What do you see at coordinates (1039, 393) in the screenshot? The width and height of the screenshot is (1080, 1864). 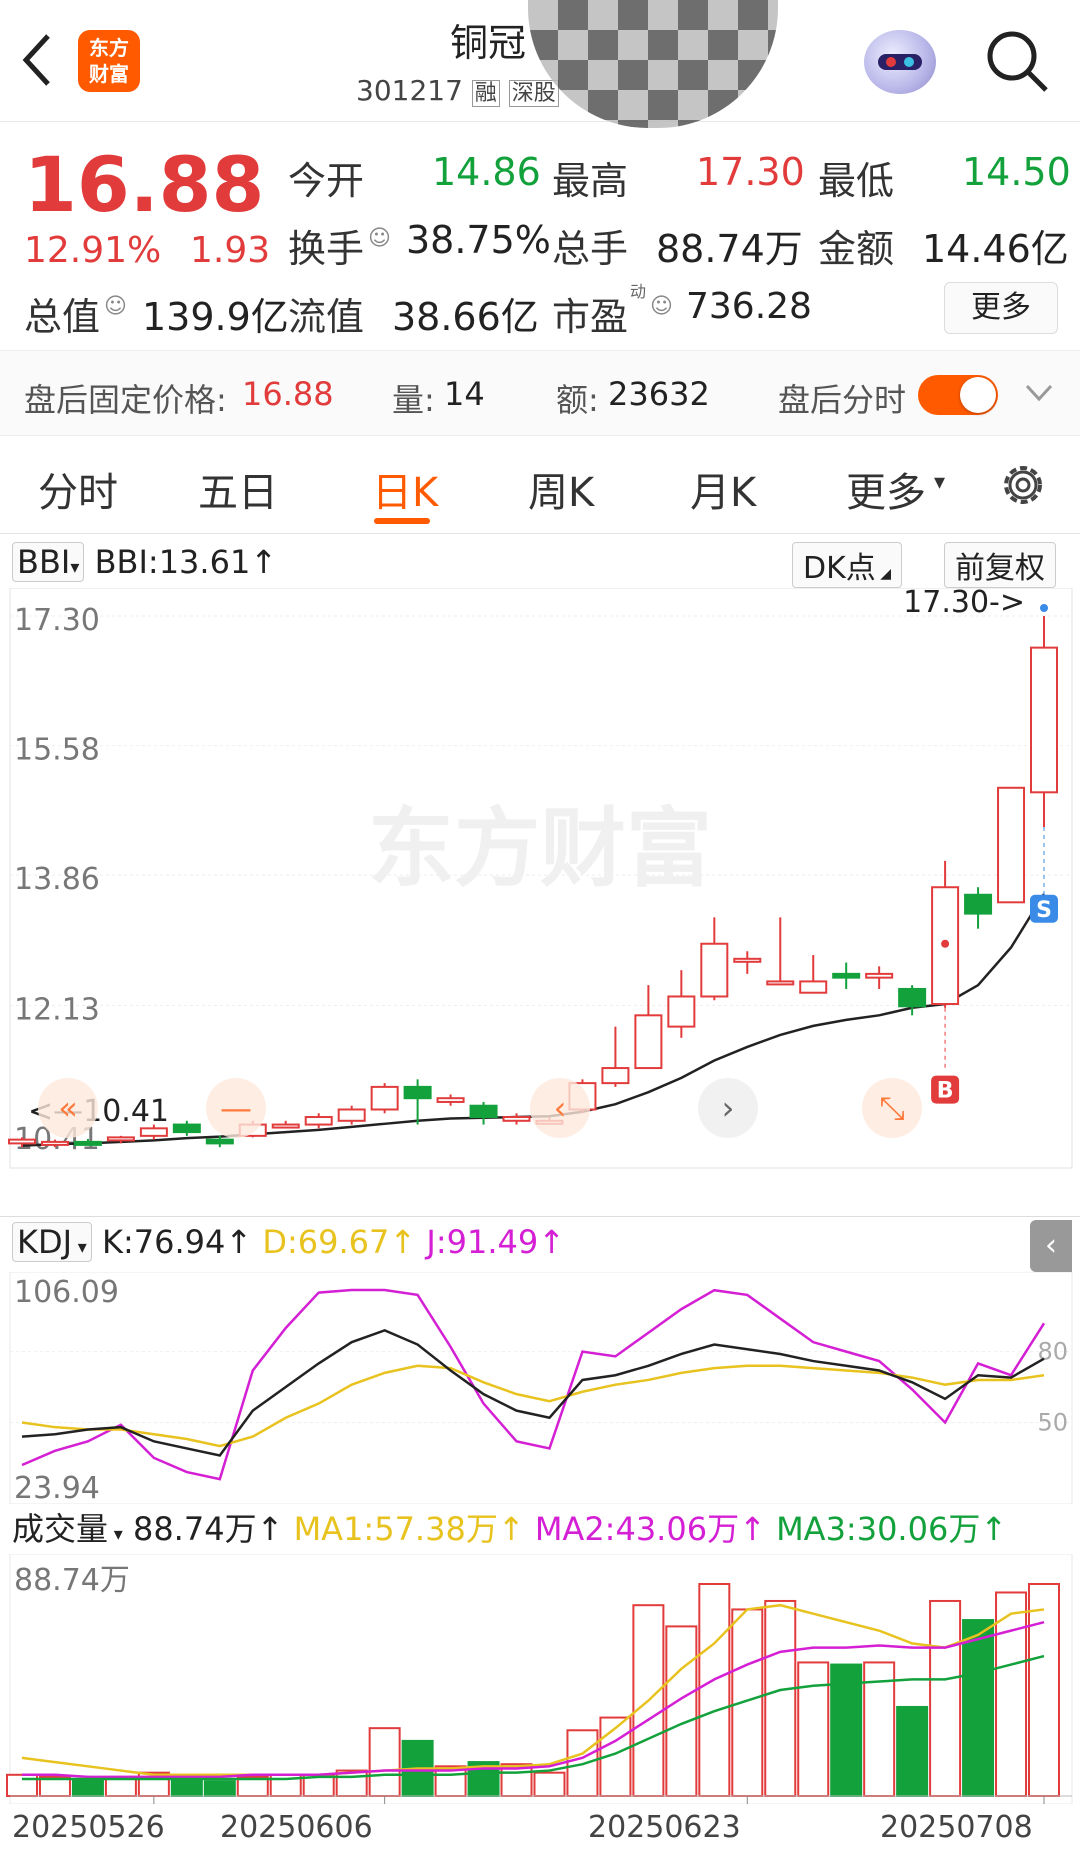 I see `chevron-down-icon` at bounding box center [1039, 393].